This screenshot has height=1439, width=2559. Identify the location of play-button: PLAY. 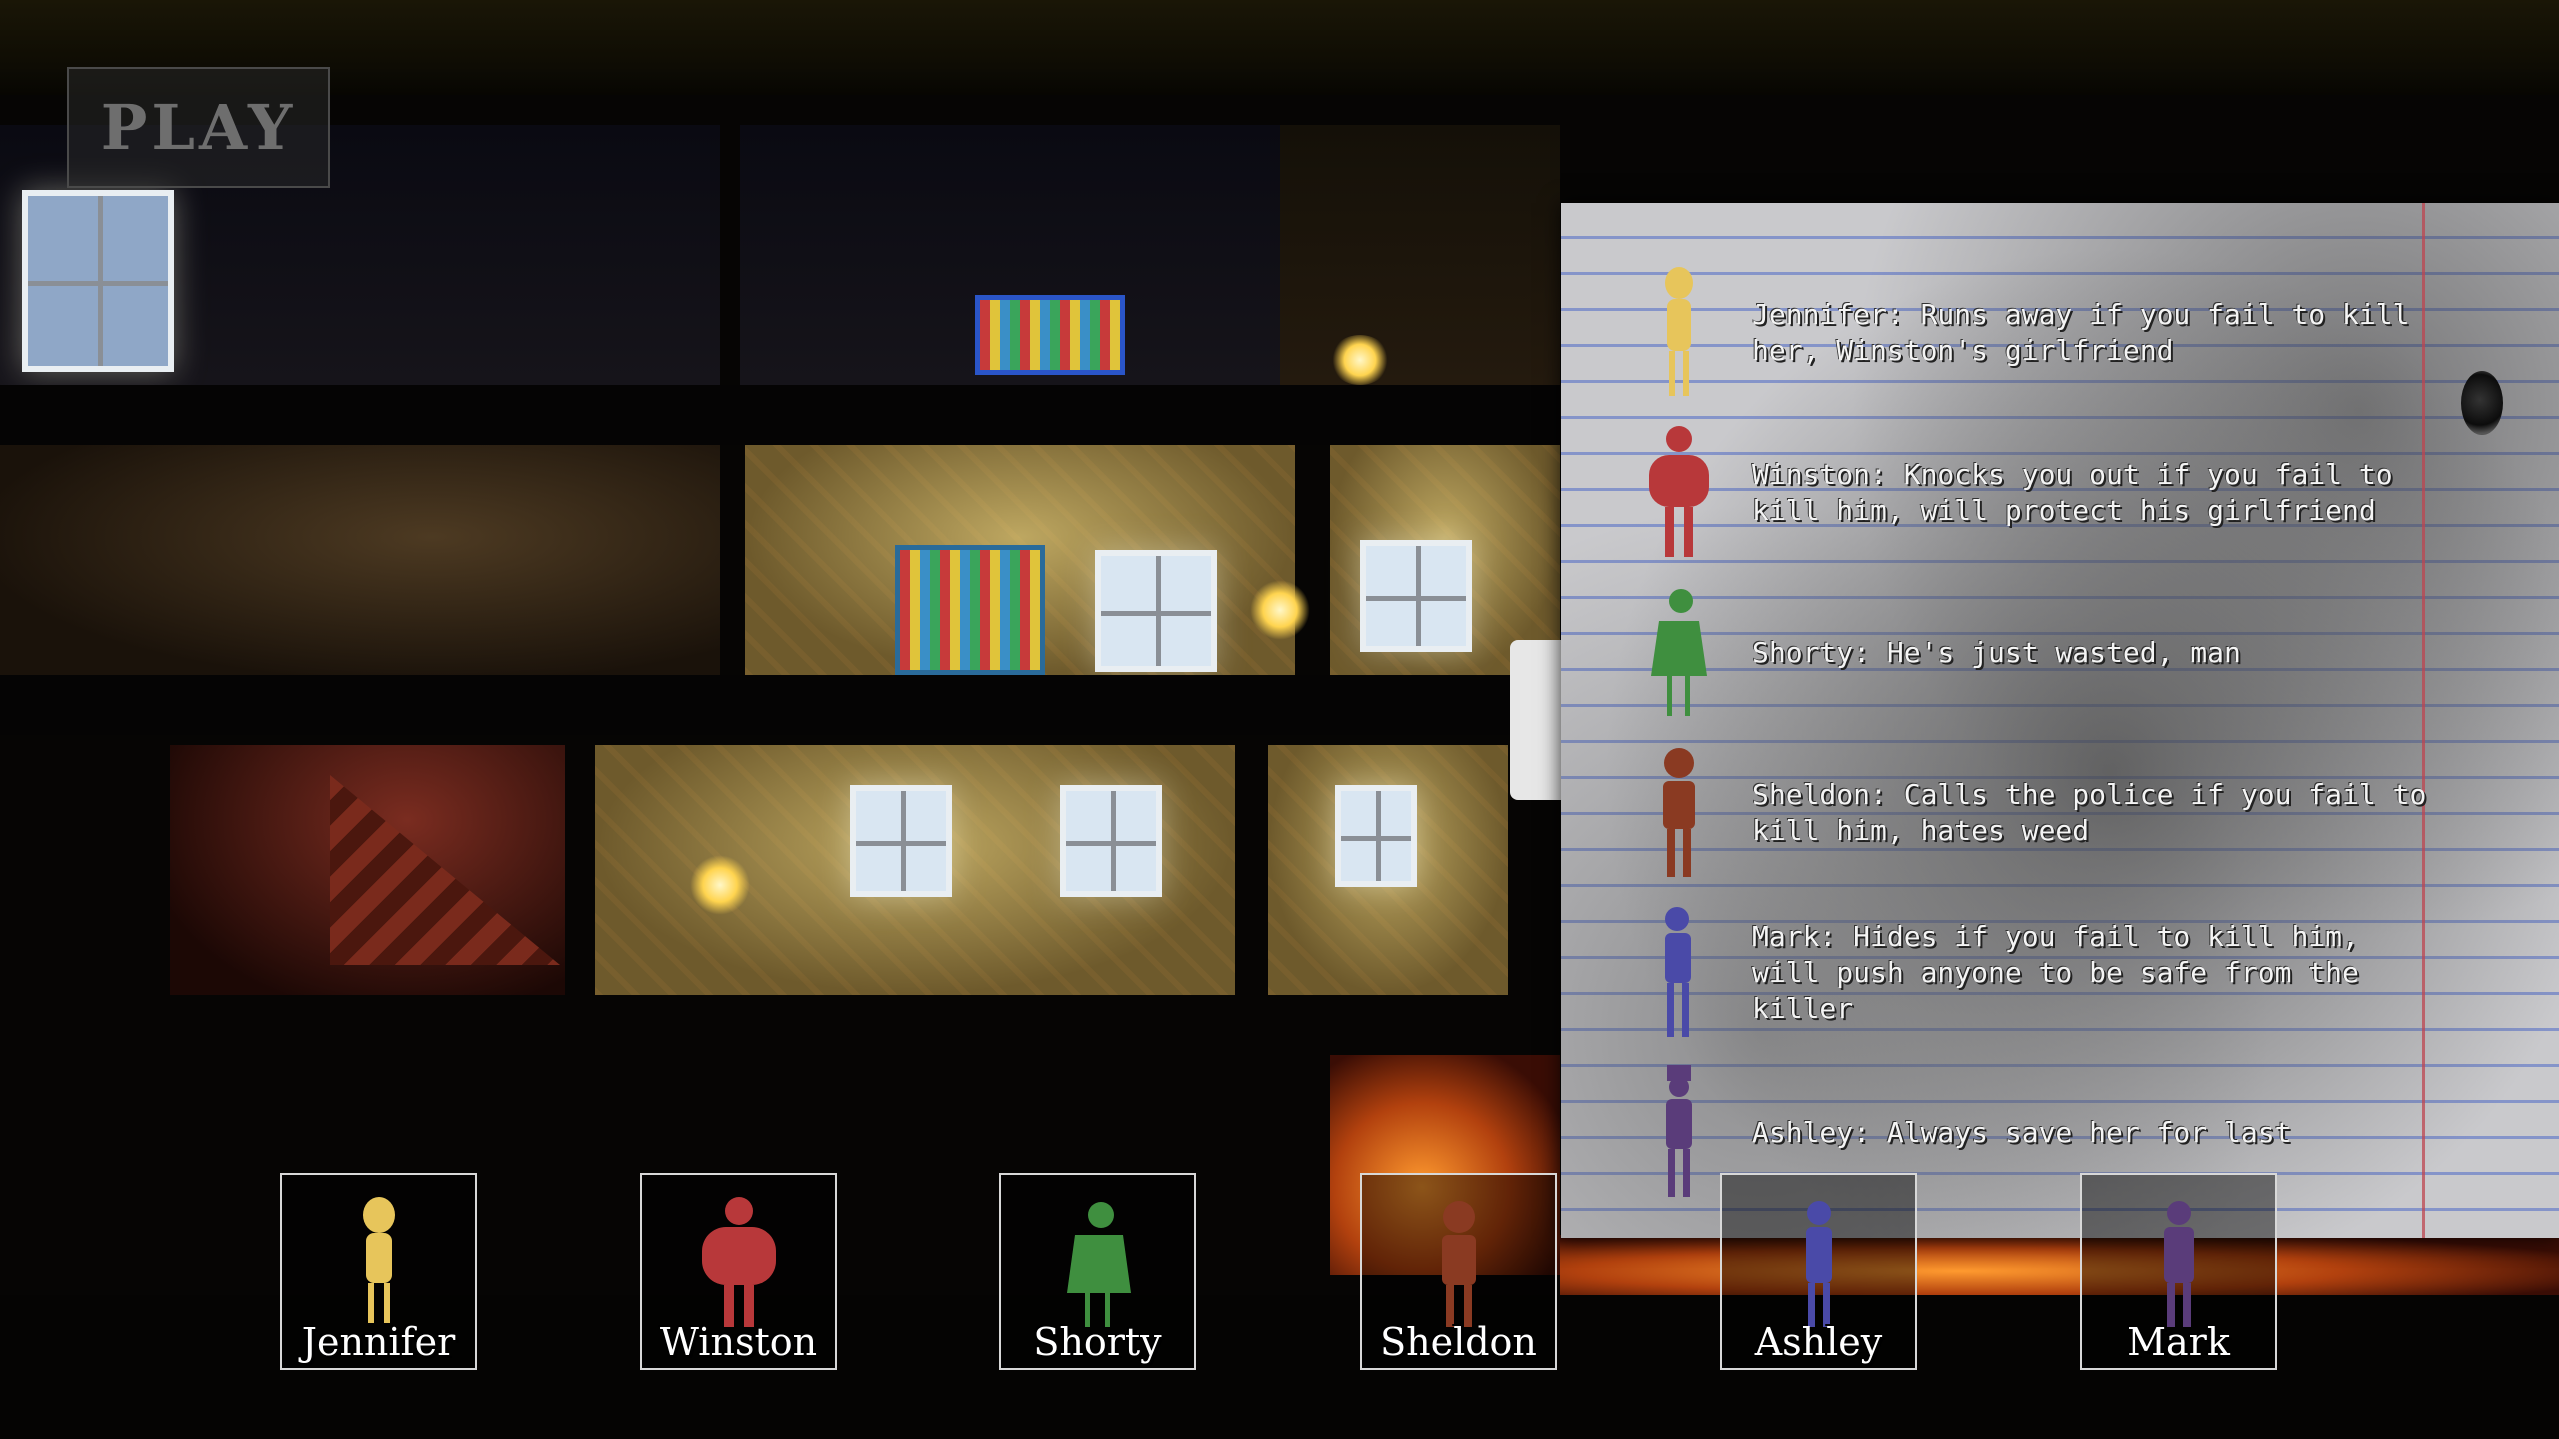
(198, 127).